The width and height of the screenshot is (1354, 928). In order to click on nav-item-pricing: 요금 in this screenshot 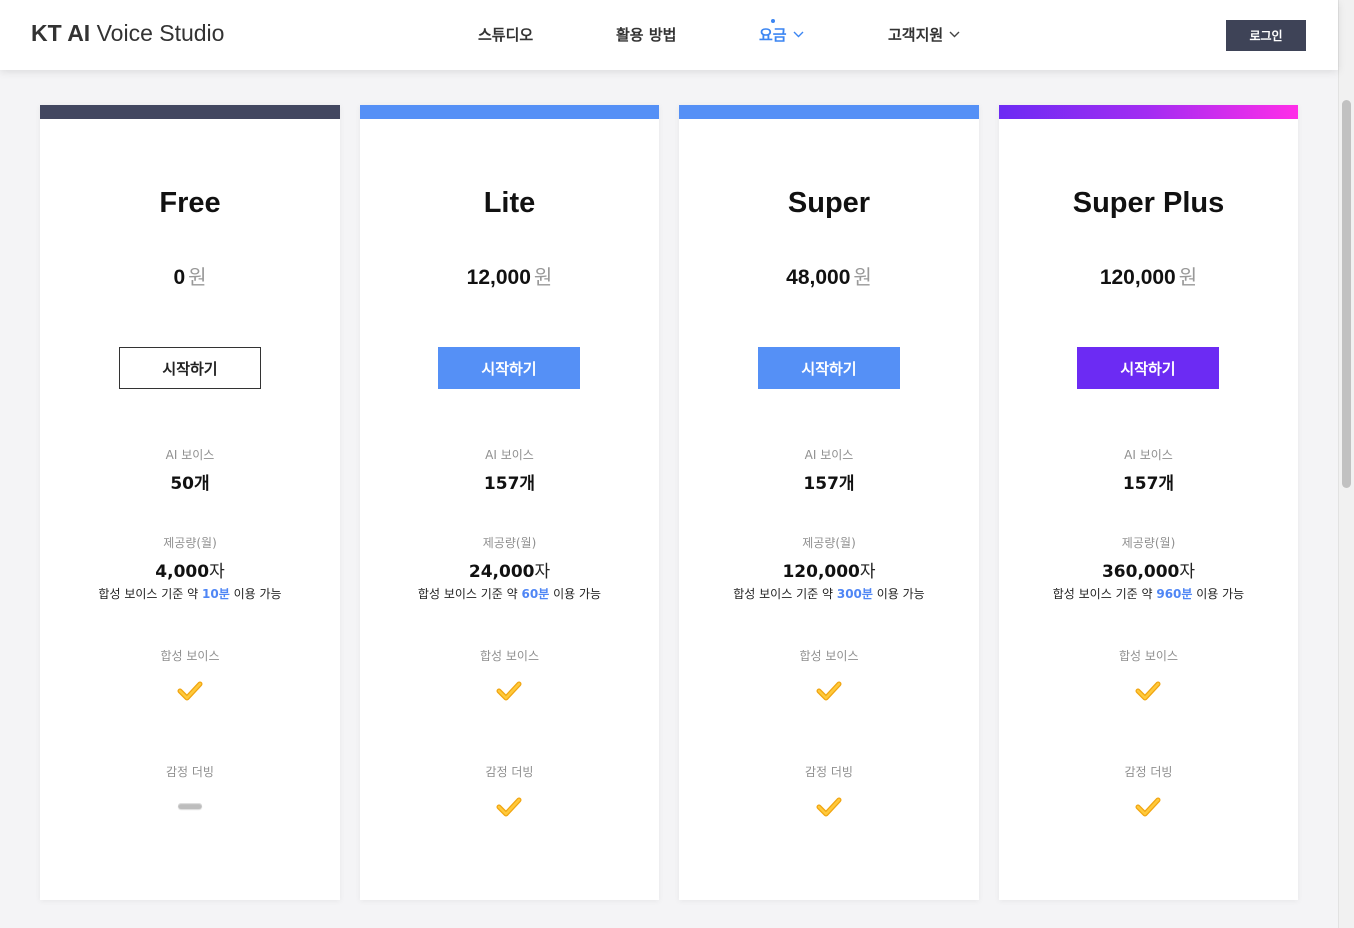, I will do `click(781, 34)`.